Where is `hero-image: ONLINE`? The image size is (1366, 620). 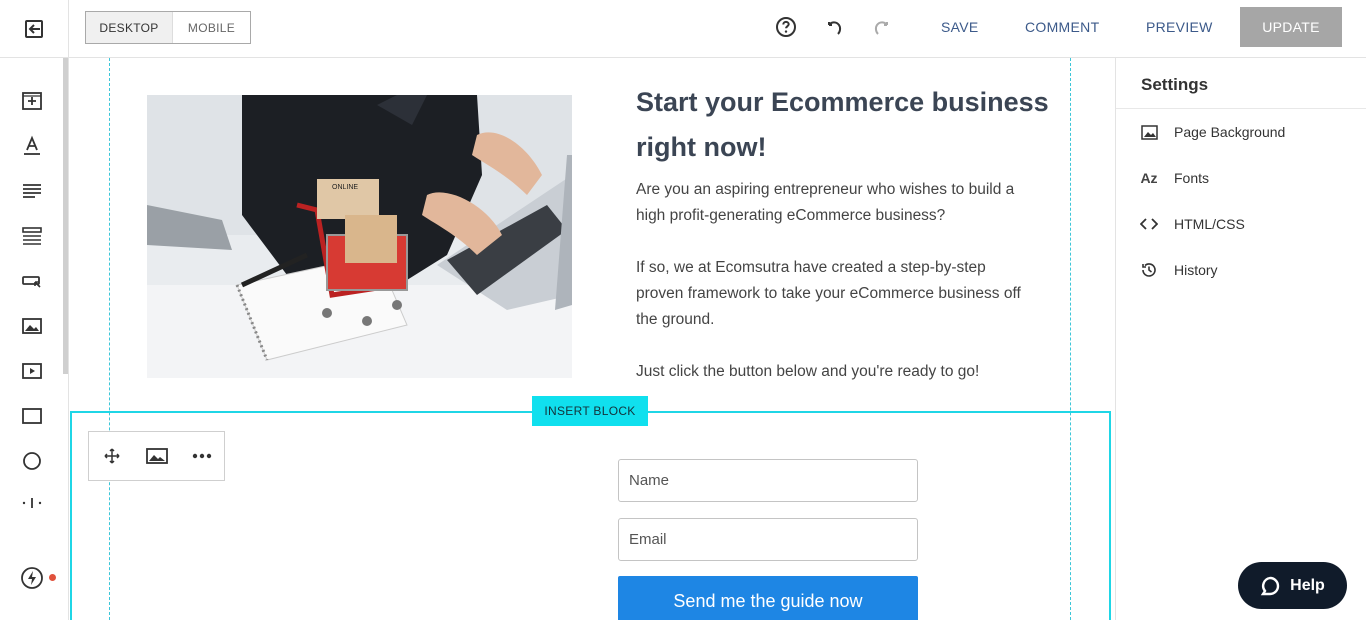
hero-image: ONLINE is located at coordinates (359, 236).